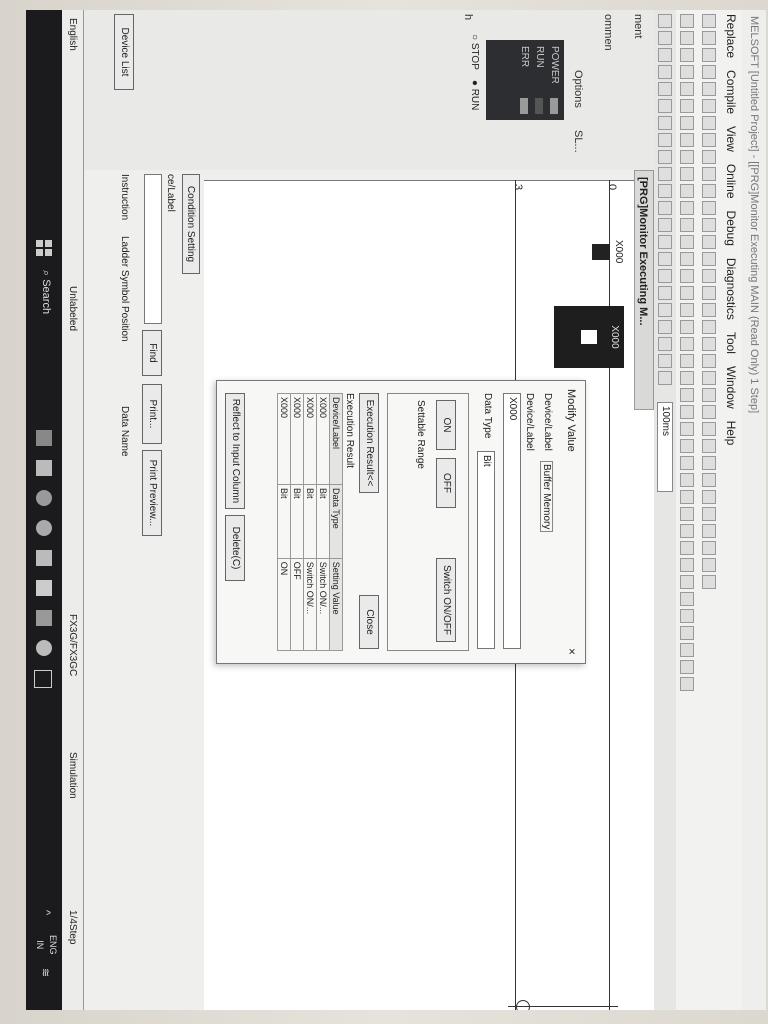 Image resolution: width=768 pixels, height=1024 pixels. Describe the element at coordinates (589, 337) in the screenshot. I see `contact-x000-energized: X000` at that location.